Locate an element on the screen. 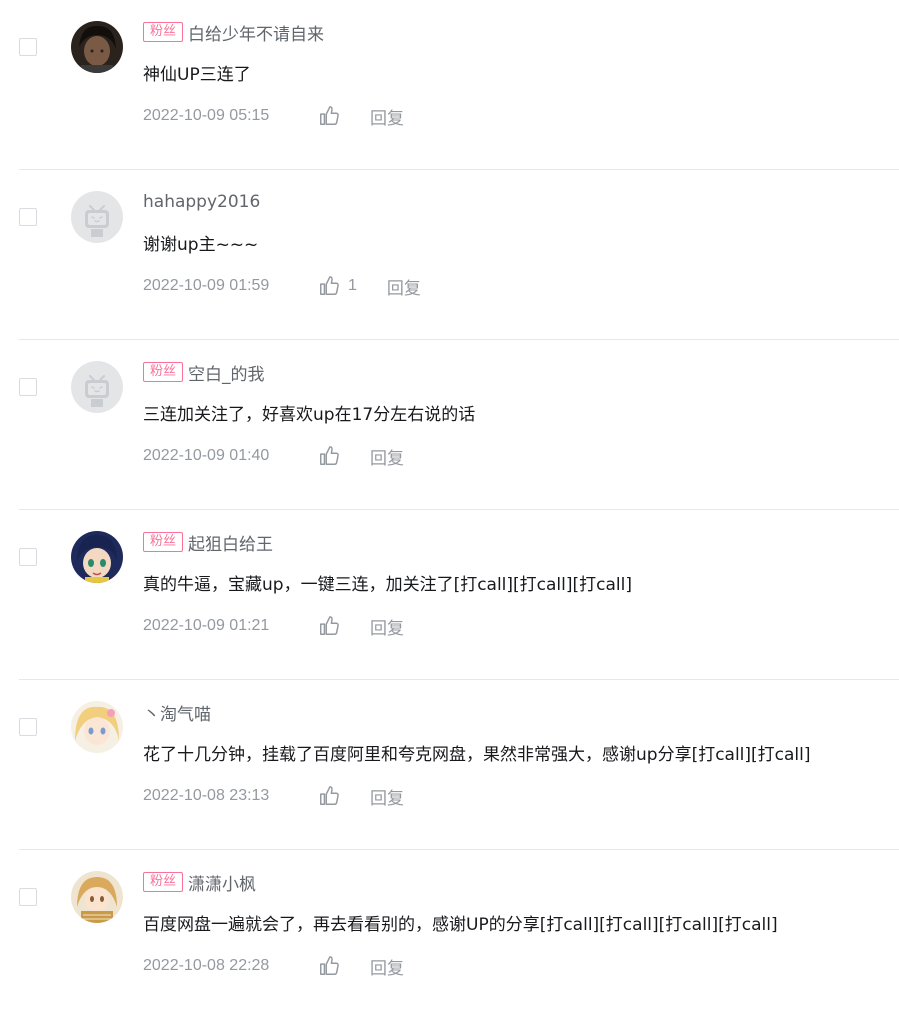 The image size is (899, 1020). comment-text: 谢谢up主~~~ is located at coordinates (201, 245).